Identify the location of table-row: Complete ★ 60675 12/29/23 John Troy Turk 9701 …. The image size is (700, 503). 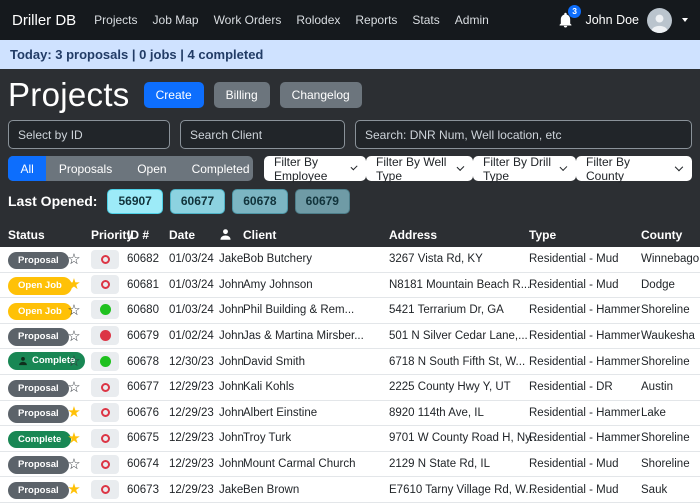
(350, 439).